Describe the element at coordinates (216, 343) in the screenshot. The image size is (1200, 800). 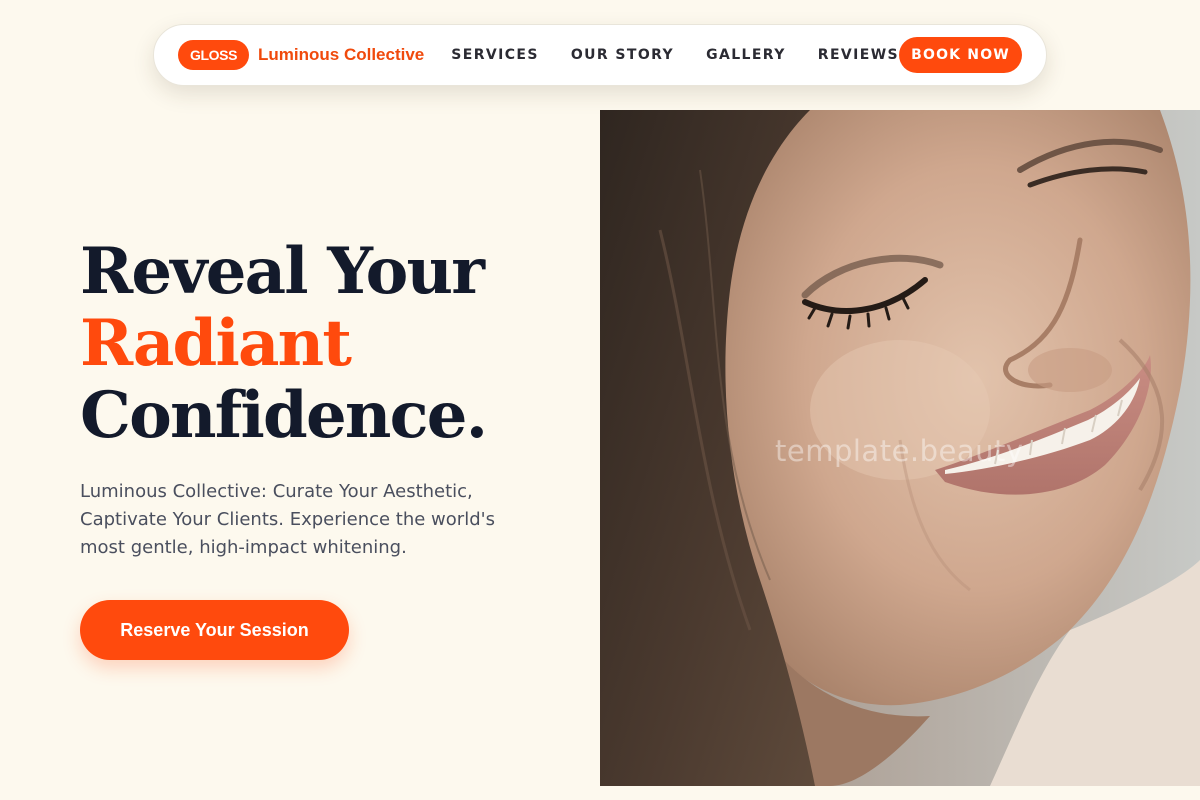
I see `hero-title-line-2: Radiant` at that location.